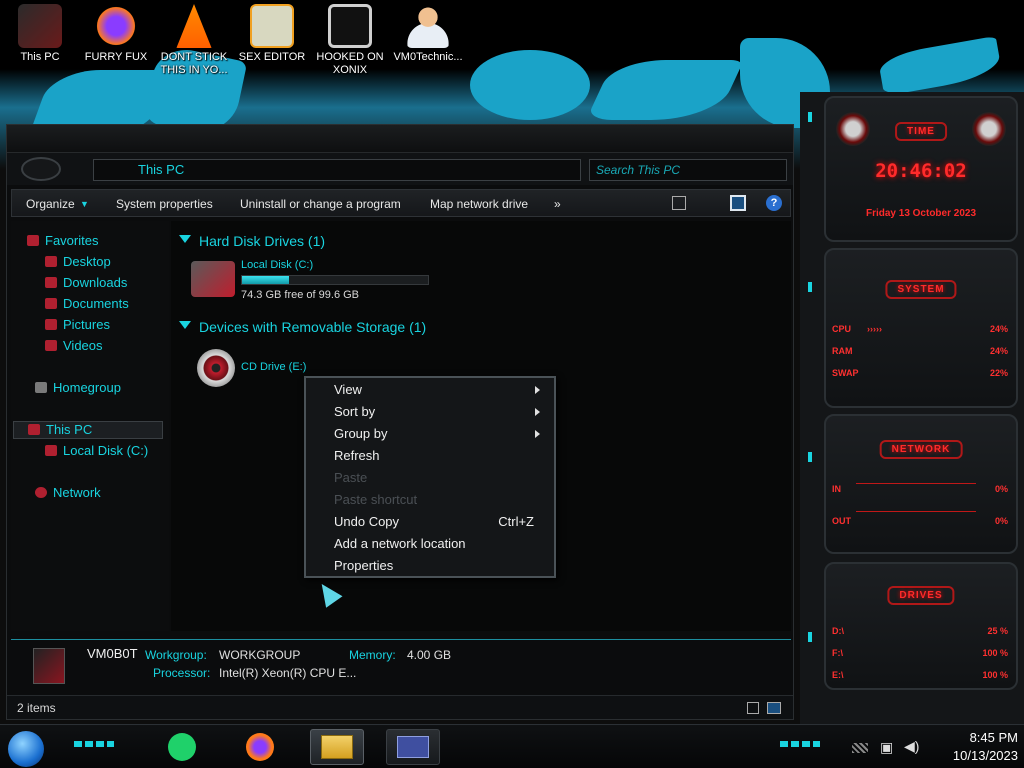 This screenshot has height=768, width=1024. I want to click on desktop-icon-this-pc: This PC, so click(40, 34).